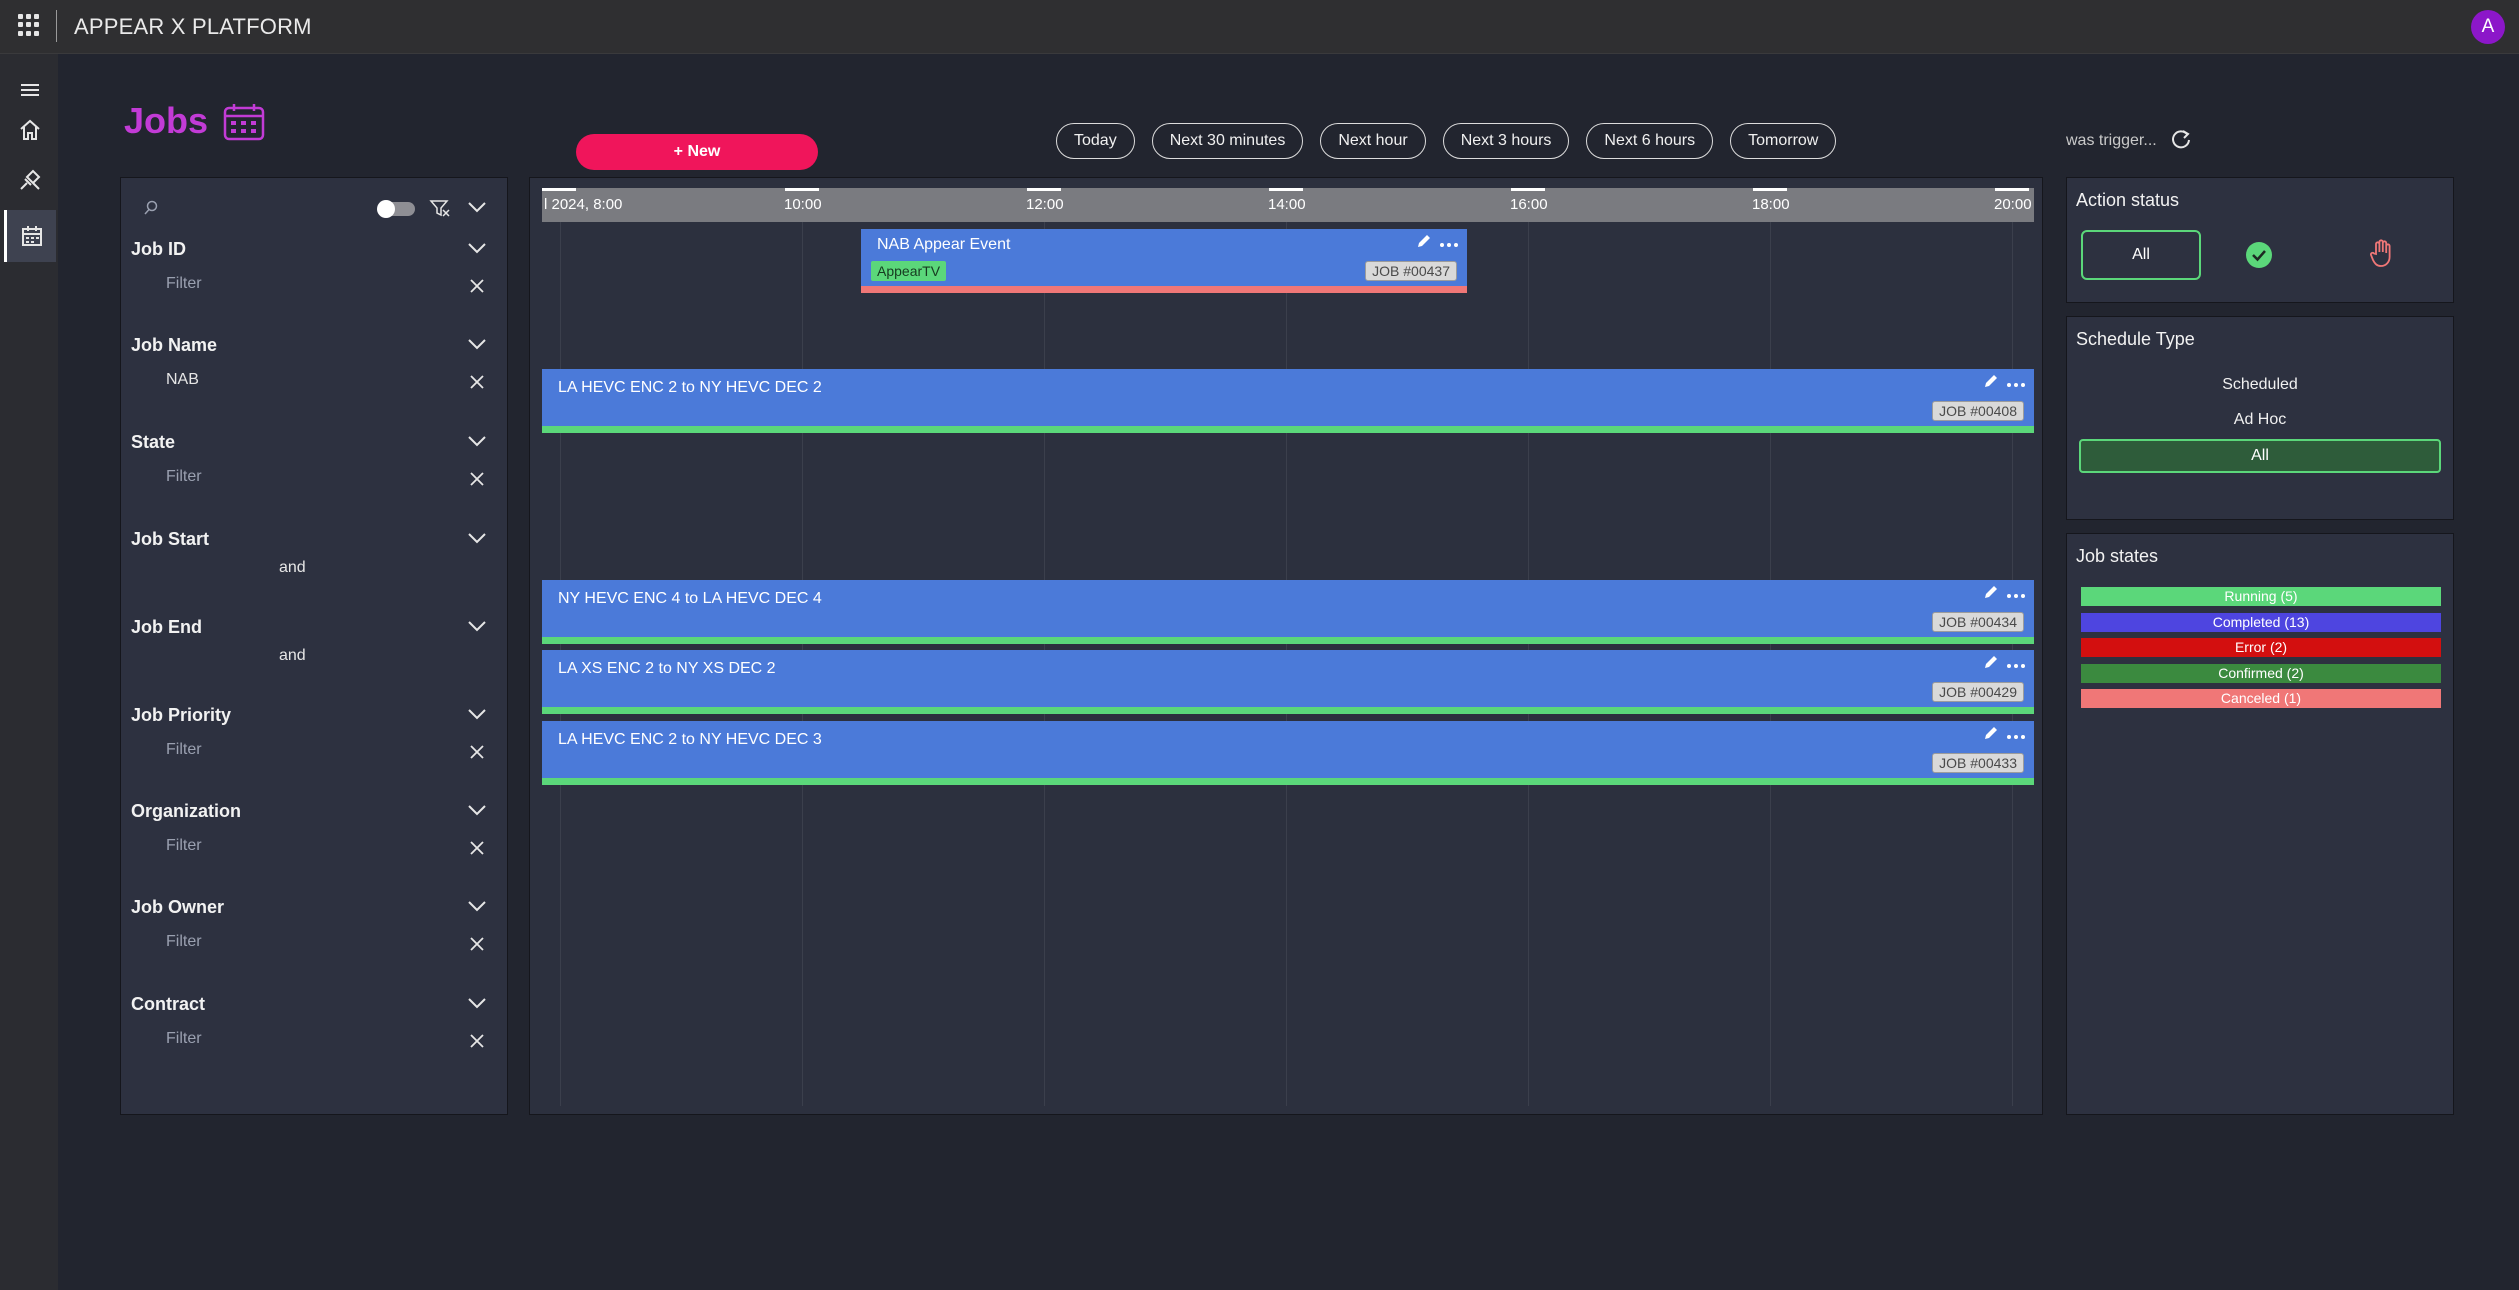 This screenshot has width=2519, height=1290. I want to click on range-next-6-hours-button: Next 6 hours, so click(1650, 141).